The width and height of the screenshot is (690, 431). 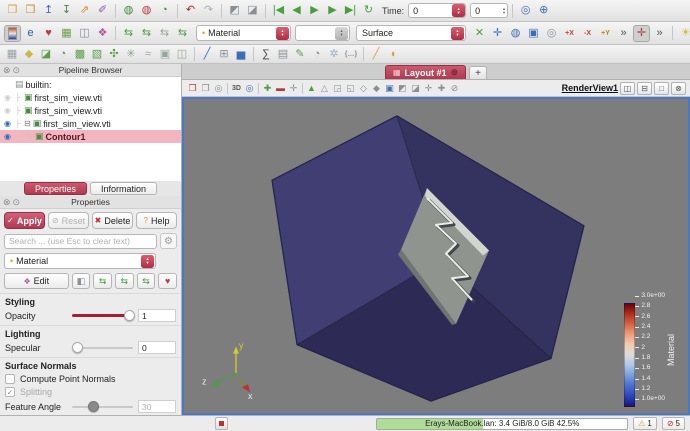 I want to click on close-layout-icon: ⊗, so click(x=455, y=72).